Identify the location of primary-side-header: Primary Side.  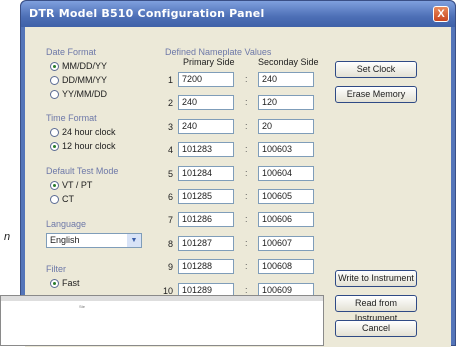
(209, 62).